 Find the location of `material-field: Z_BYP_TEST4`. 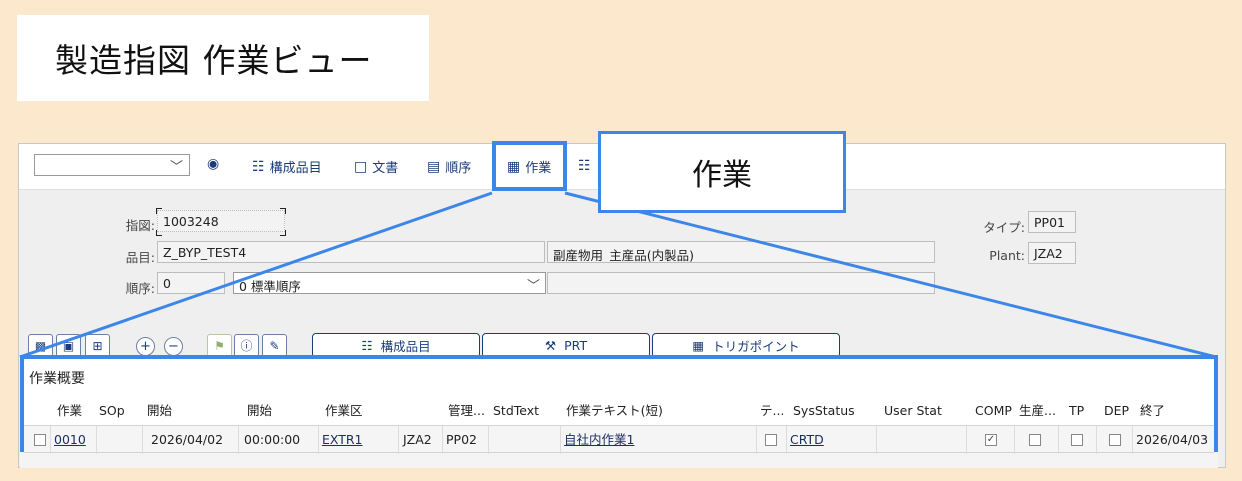

material-field: Z_BYP_TEST4 is located at coordinates (351, 252).